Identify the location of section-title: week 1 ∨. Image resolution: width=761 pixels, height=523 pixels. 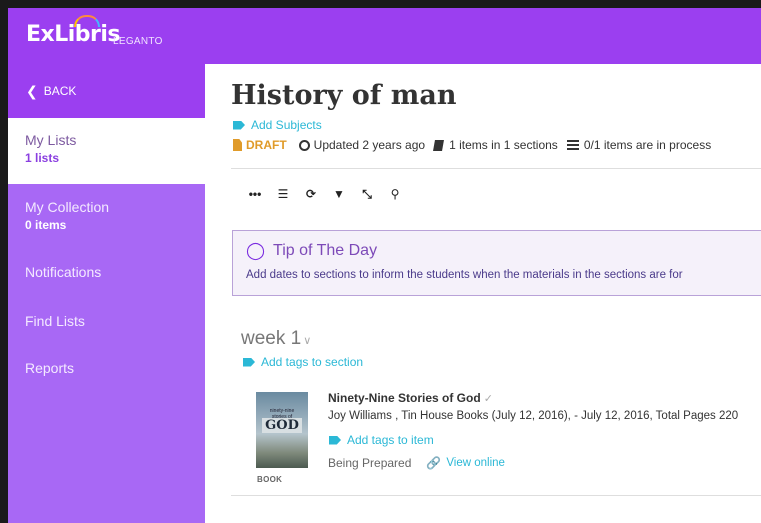
(276, 339).